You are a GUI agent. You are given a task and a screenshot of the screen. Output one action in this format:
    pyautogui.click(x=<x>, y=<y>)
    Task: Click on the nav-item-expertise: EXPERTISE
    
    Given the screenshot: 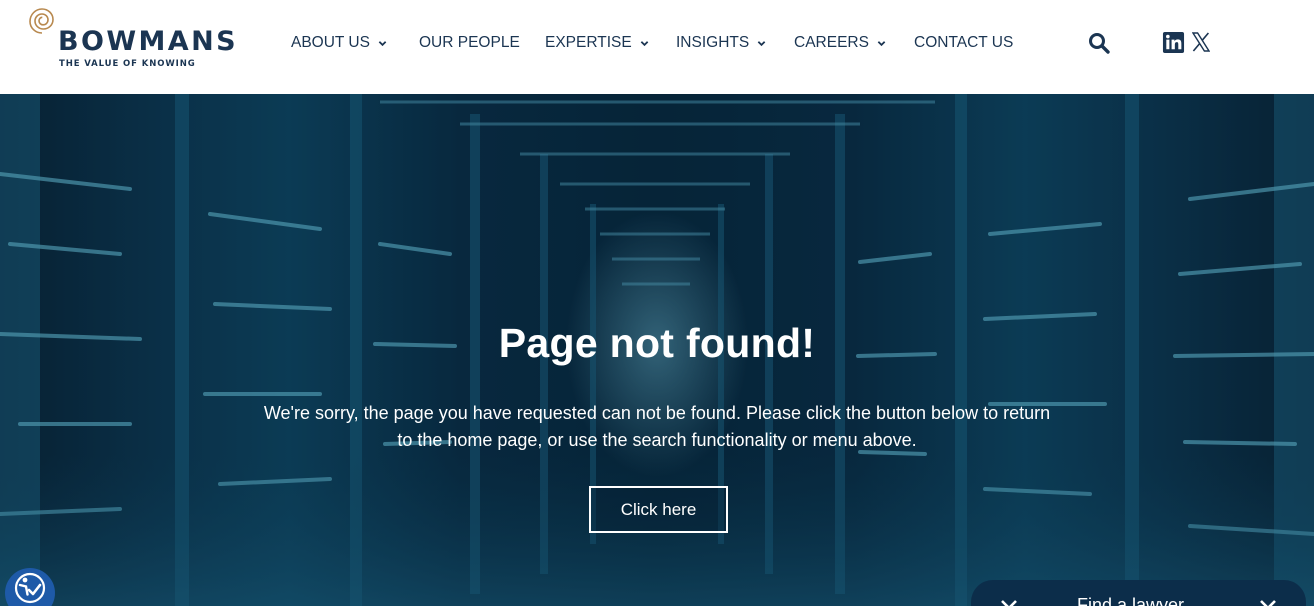 What is the action you would take?
    pyautogui.click(x=597, y=43)
    